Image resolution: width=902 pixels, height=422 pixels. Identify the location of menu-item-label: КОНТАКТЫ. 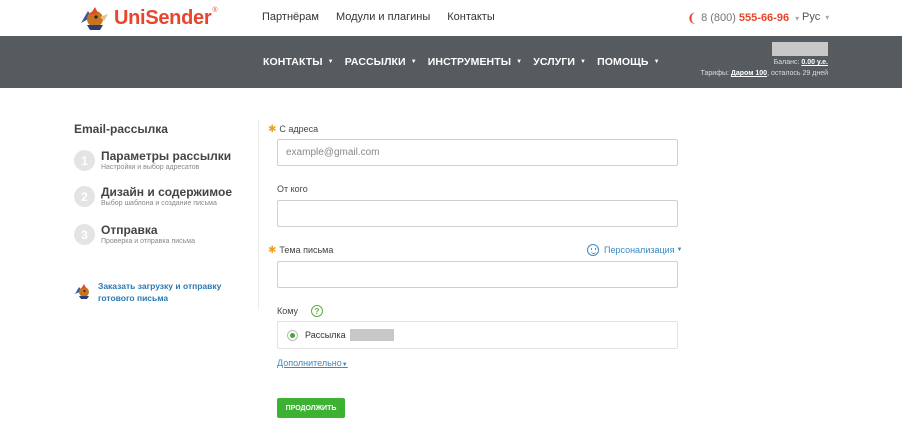
(293, 62).